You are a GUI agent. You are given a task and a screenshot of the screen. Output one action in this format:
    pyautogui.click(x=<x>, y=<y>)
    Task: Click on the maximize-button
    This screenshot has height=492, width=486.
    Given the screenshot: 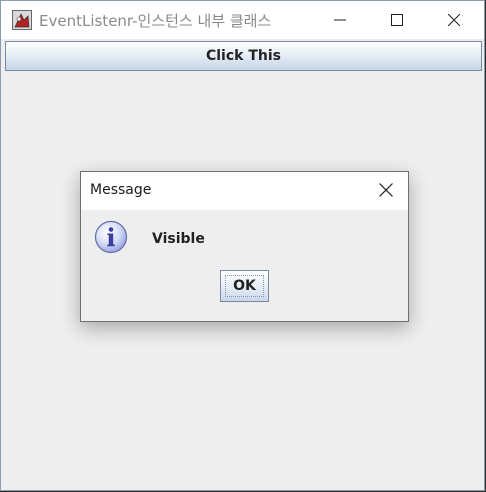 What is the action you would take?
    pyautogui.click(x=397, y=20)
    